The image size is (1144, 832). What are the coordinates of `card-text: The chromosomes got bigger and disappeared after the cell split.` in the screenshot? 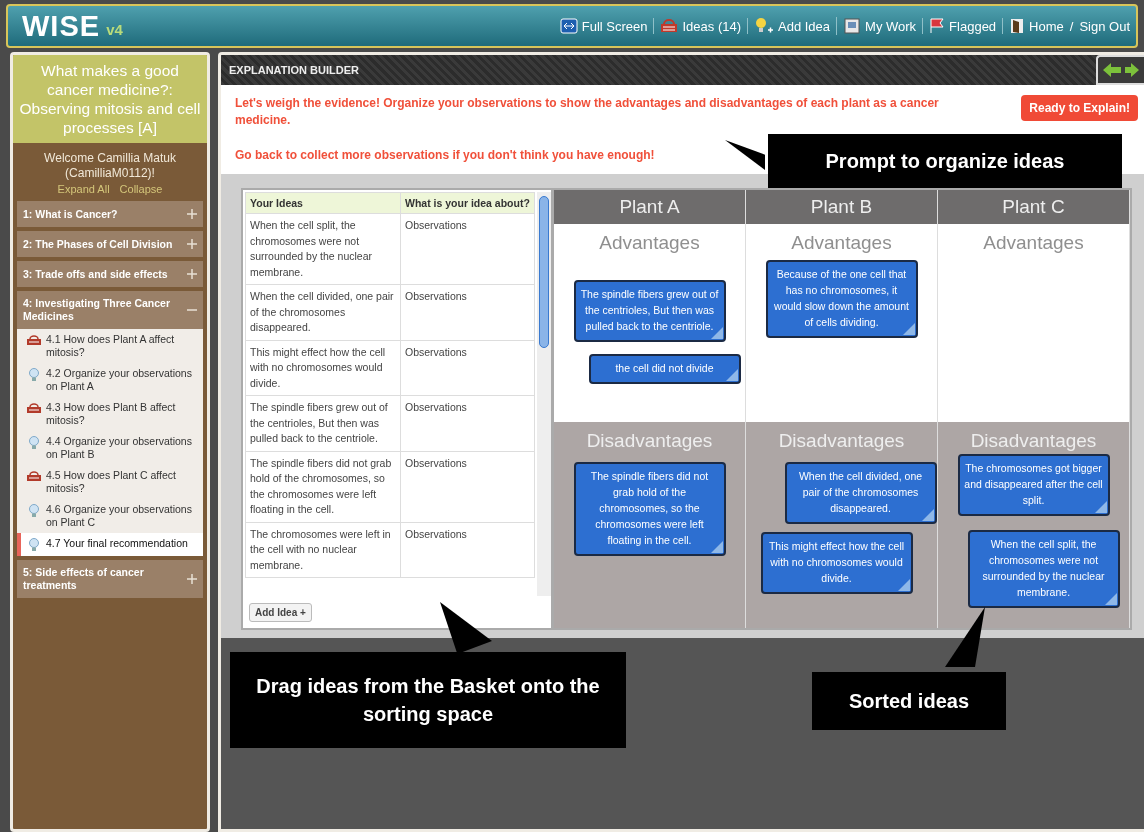 It's located at (1033, 484).